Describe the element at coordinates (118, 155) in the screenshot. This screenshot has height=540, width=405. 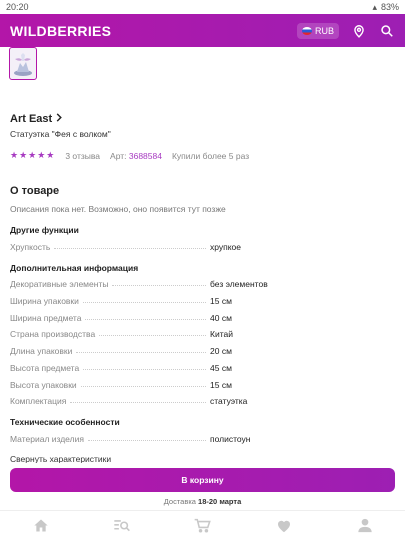
I see `article-label: Арт:` at that location.